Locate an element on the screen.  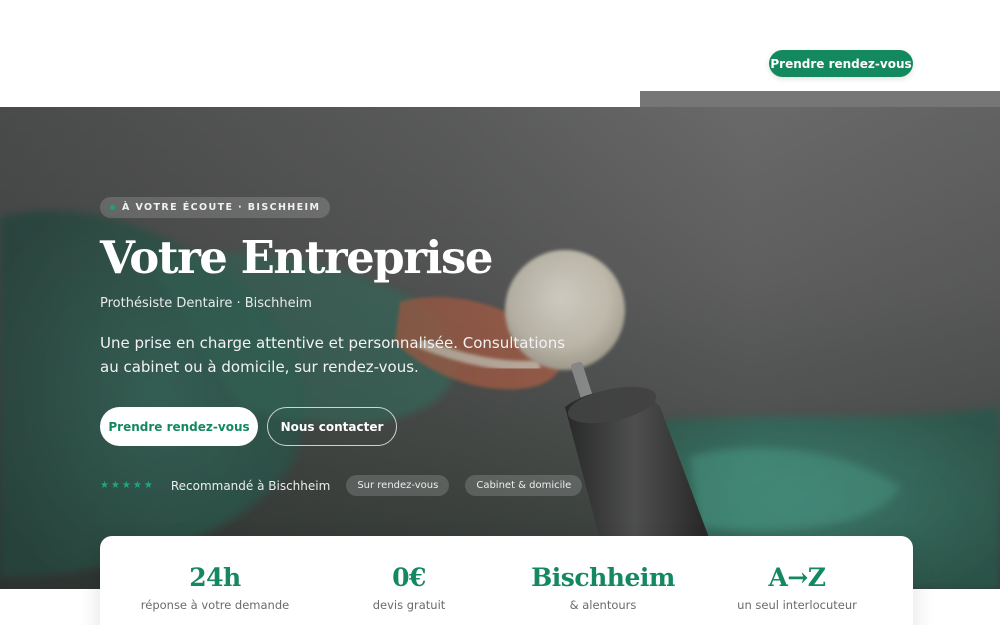
stat-response-time: 24h réponse à votre demande is located at coordinates (215, 580).